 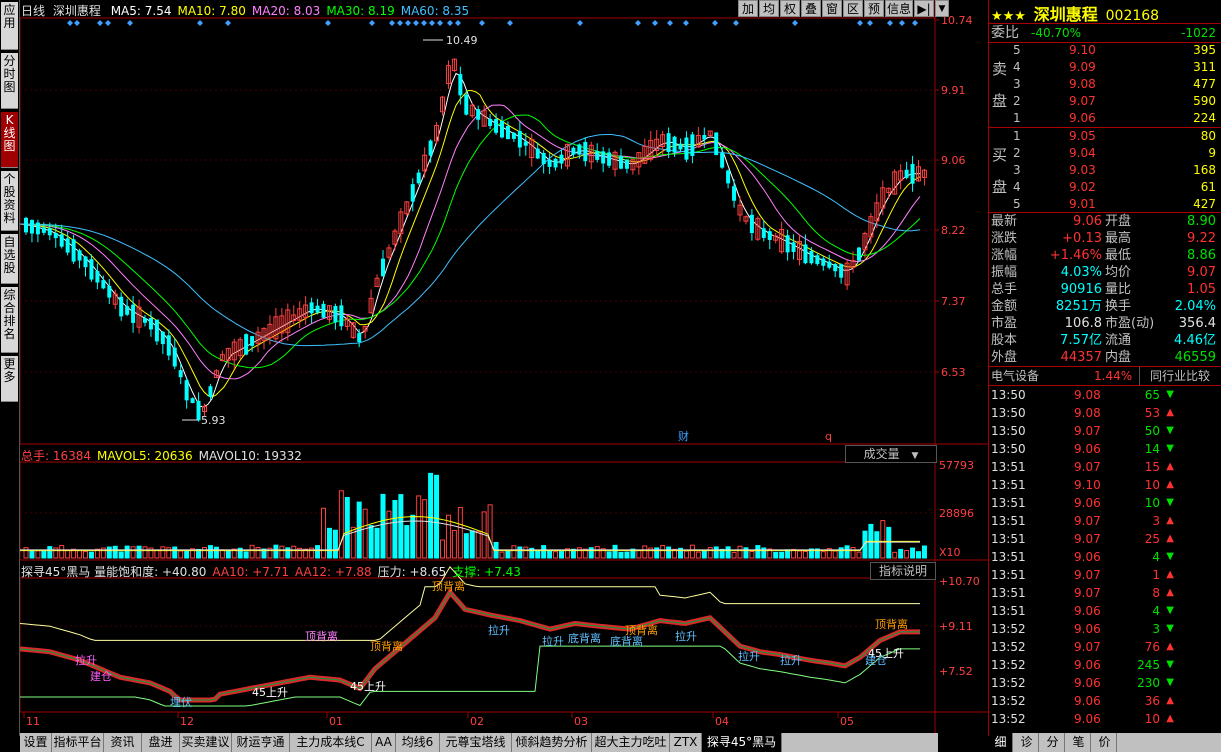 I want to click on quote-tab-2: 分, so click(x=1053, y=742).